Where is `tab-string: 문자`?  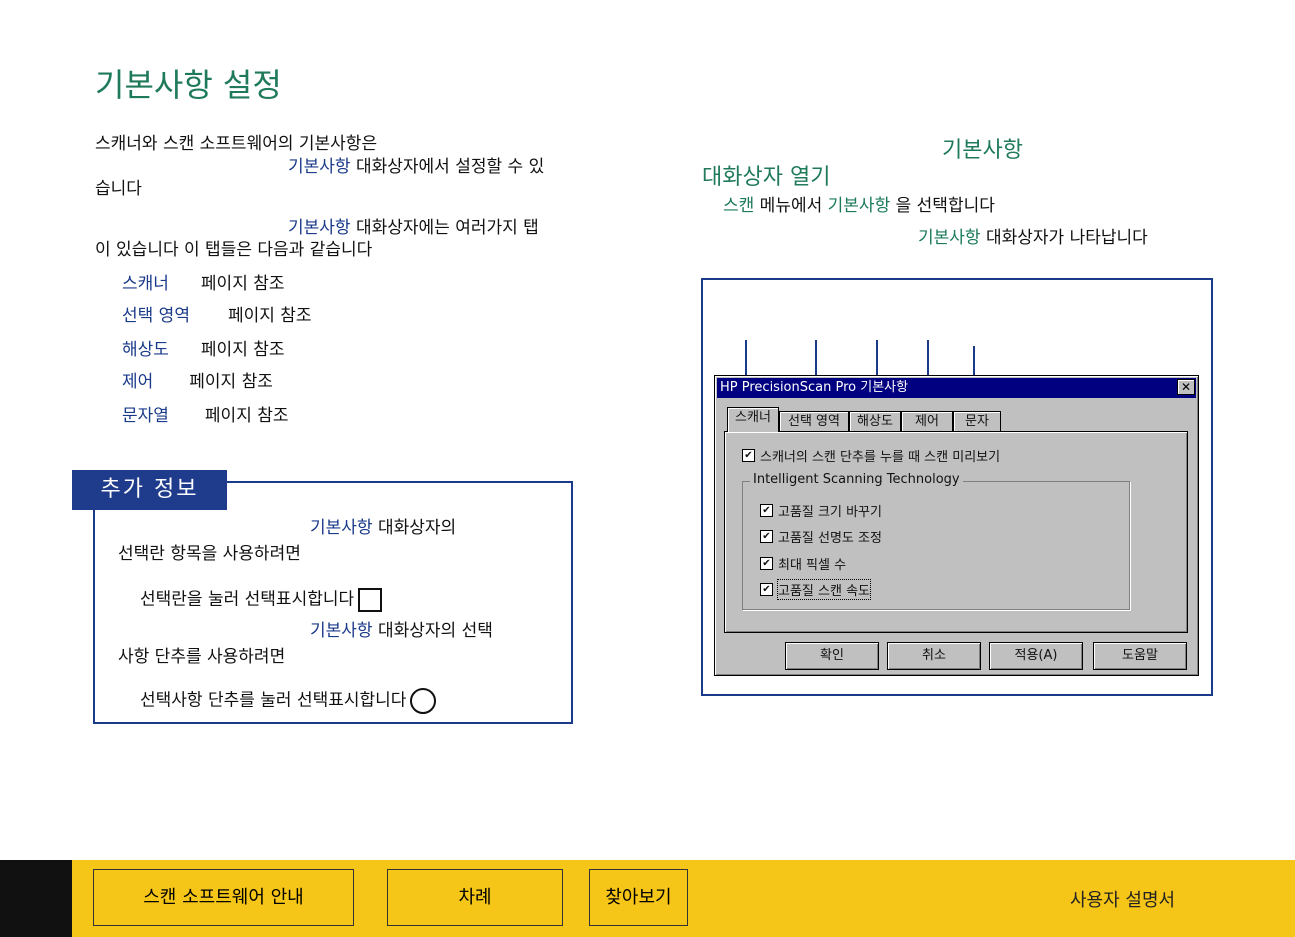
tab-string: 문자 is located at coordinates (977, 421).